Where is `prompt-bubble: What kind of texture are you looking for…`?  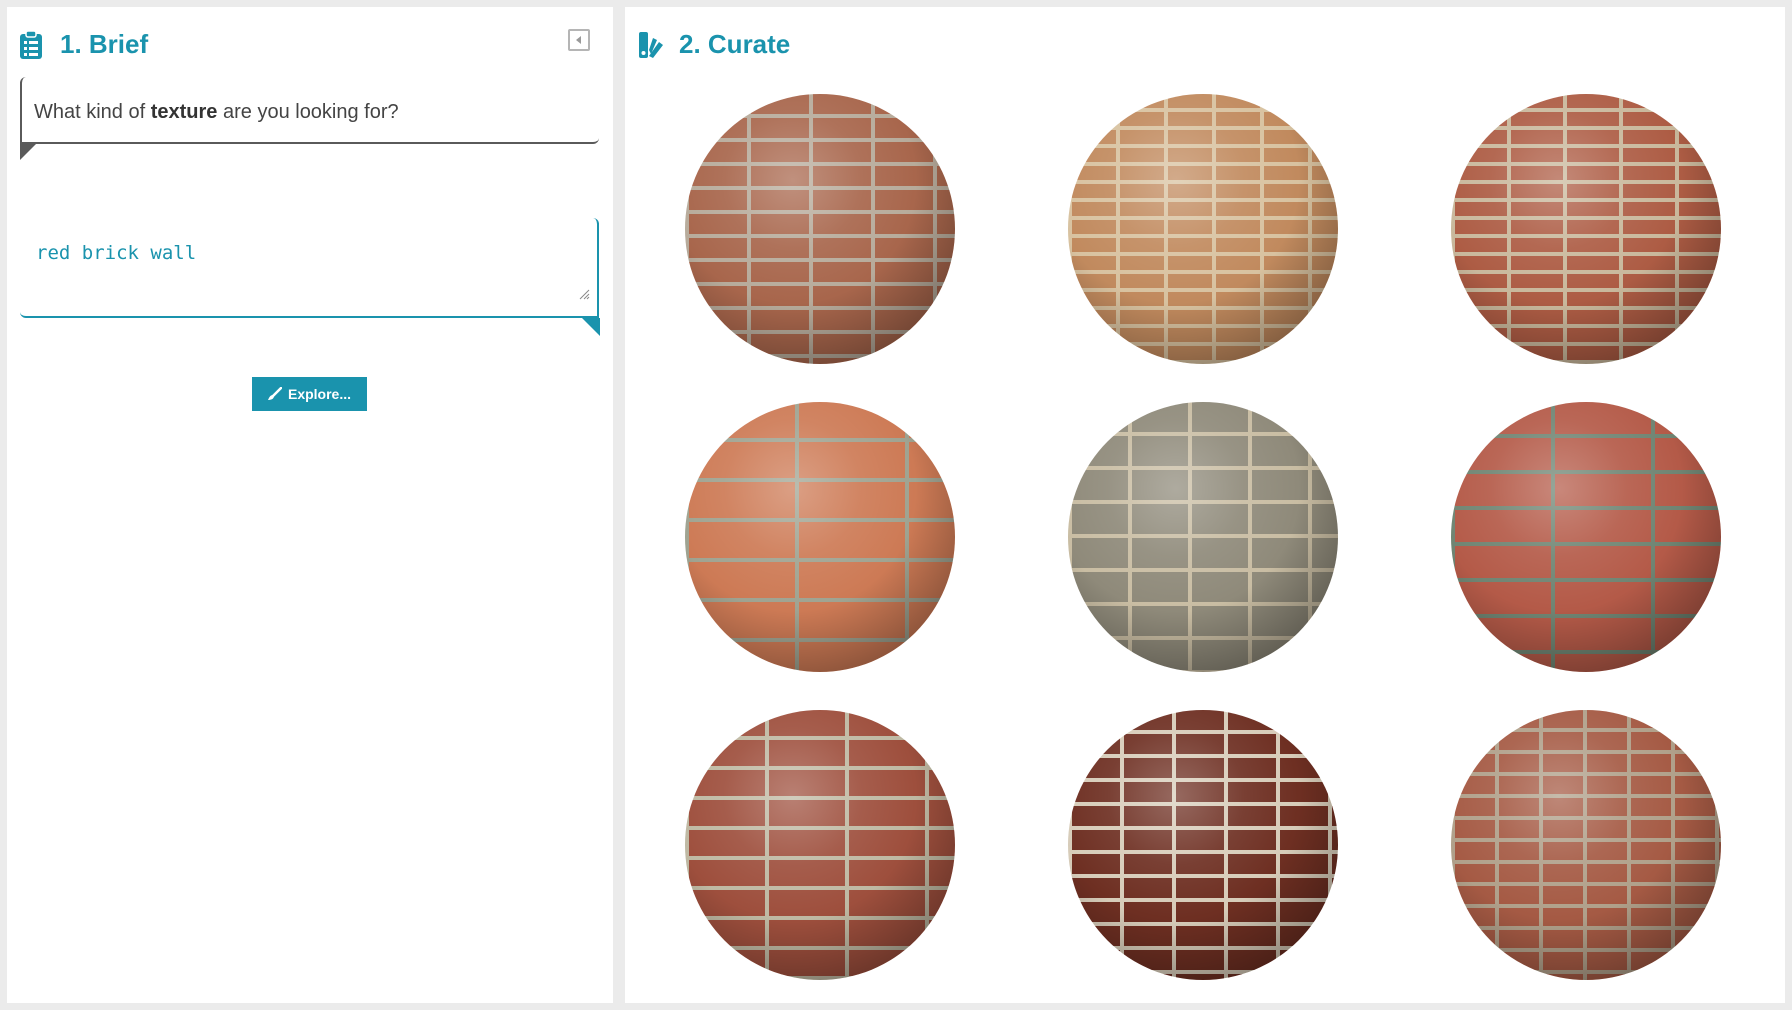 prompt-bubble: What kind of texture are you looking for… is located at coordinates (309, 110).